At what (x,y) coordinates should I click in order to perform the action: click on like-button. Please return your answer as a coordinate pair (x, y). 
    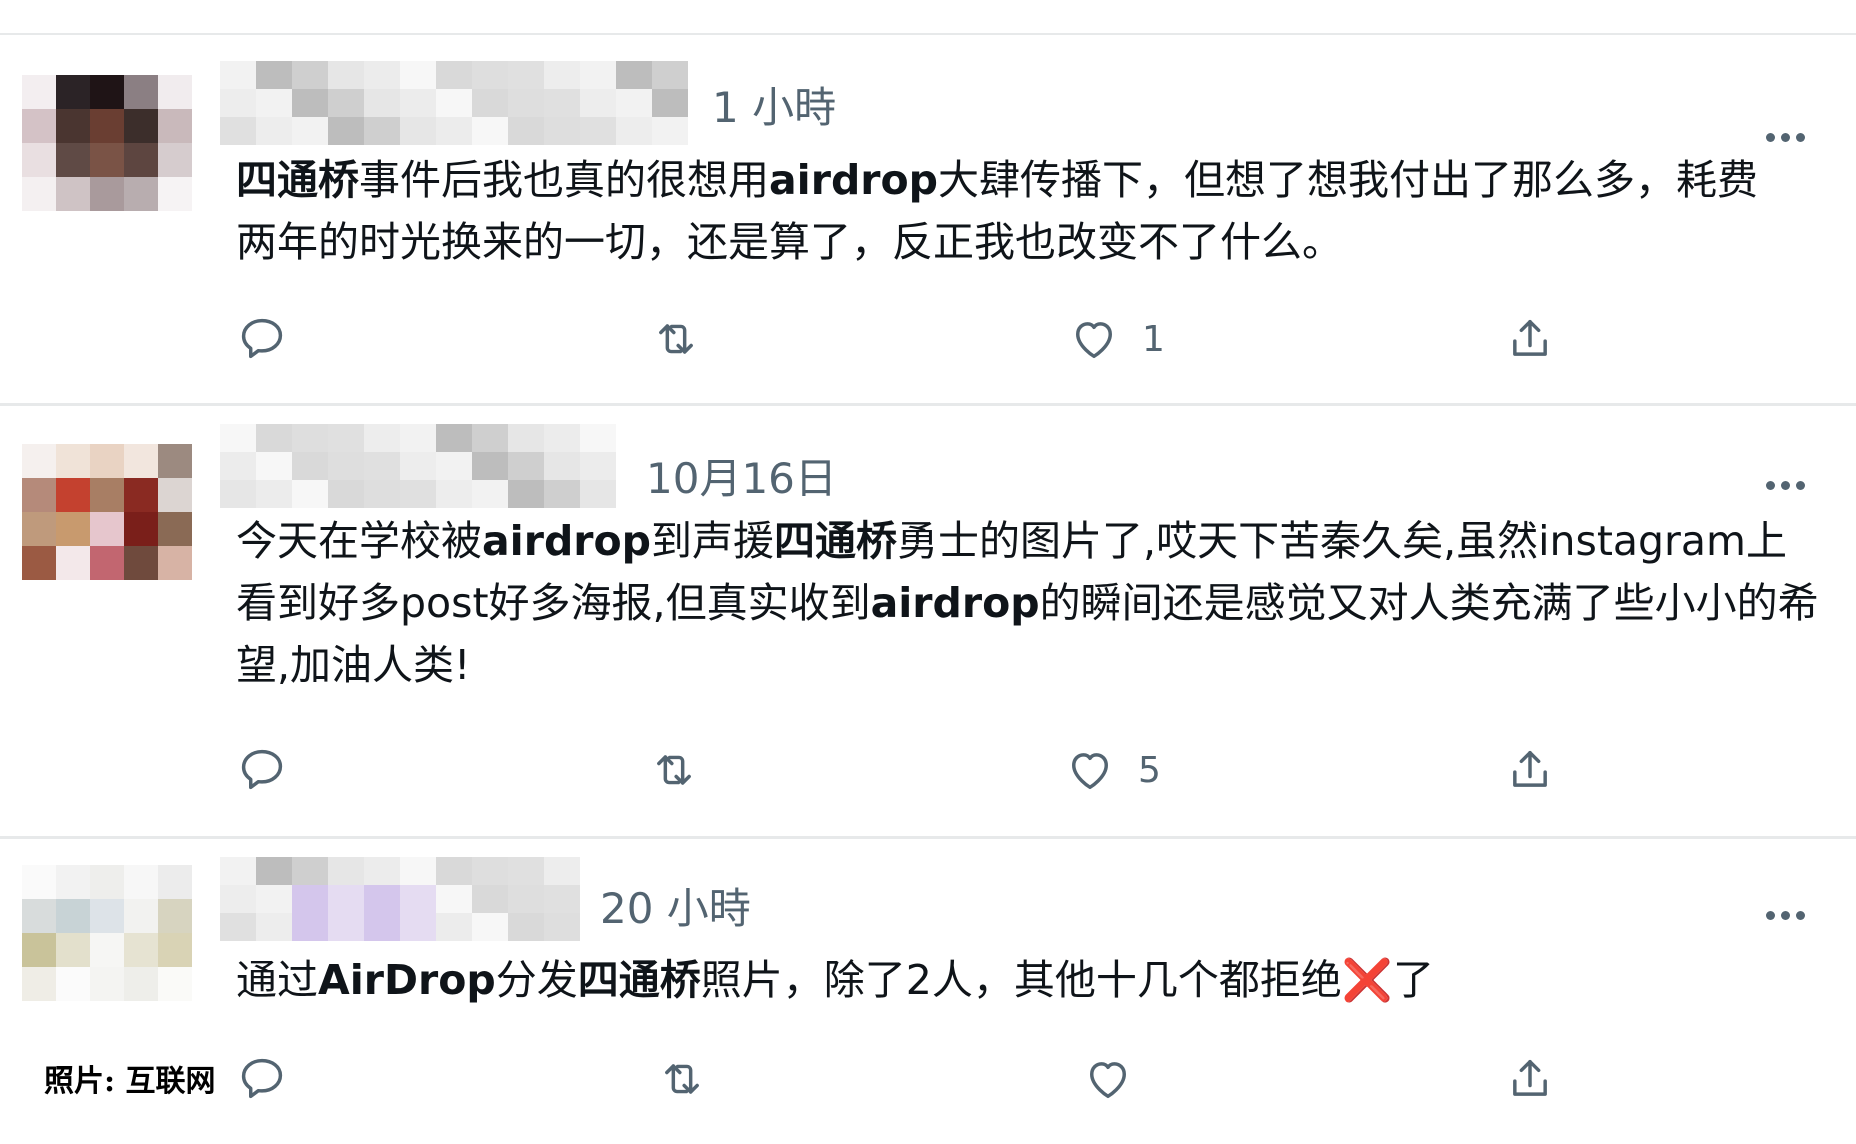
    Looking at the image, I should click on (1119, 1079).